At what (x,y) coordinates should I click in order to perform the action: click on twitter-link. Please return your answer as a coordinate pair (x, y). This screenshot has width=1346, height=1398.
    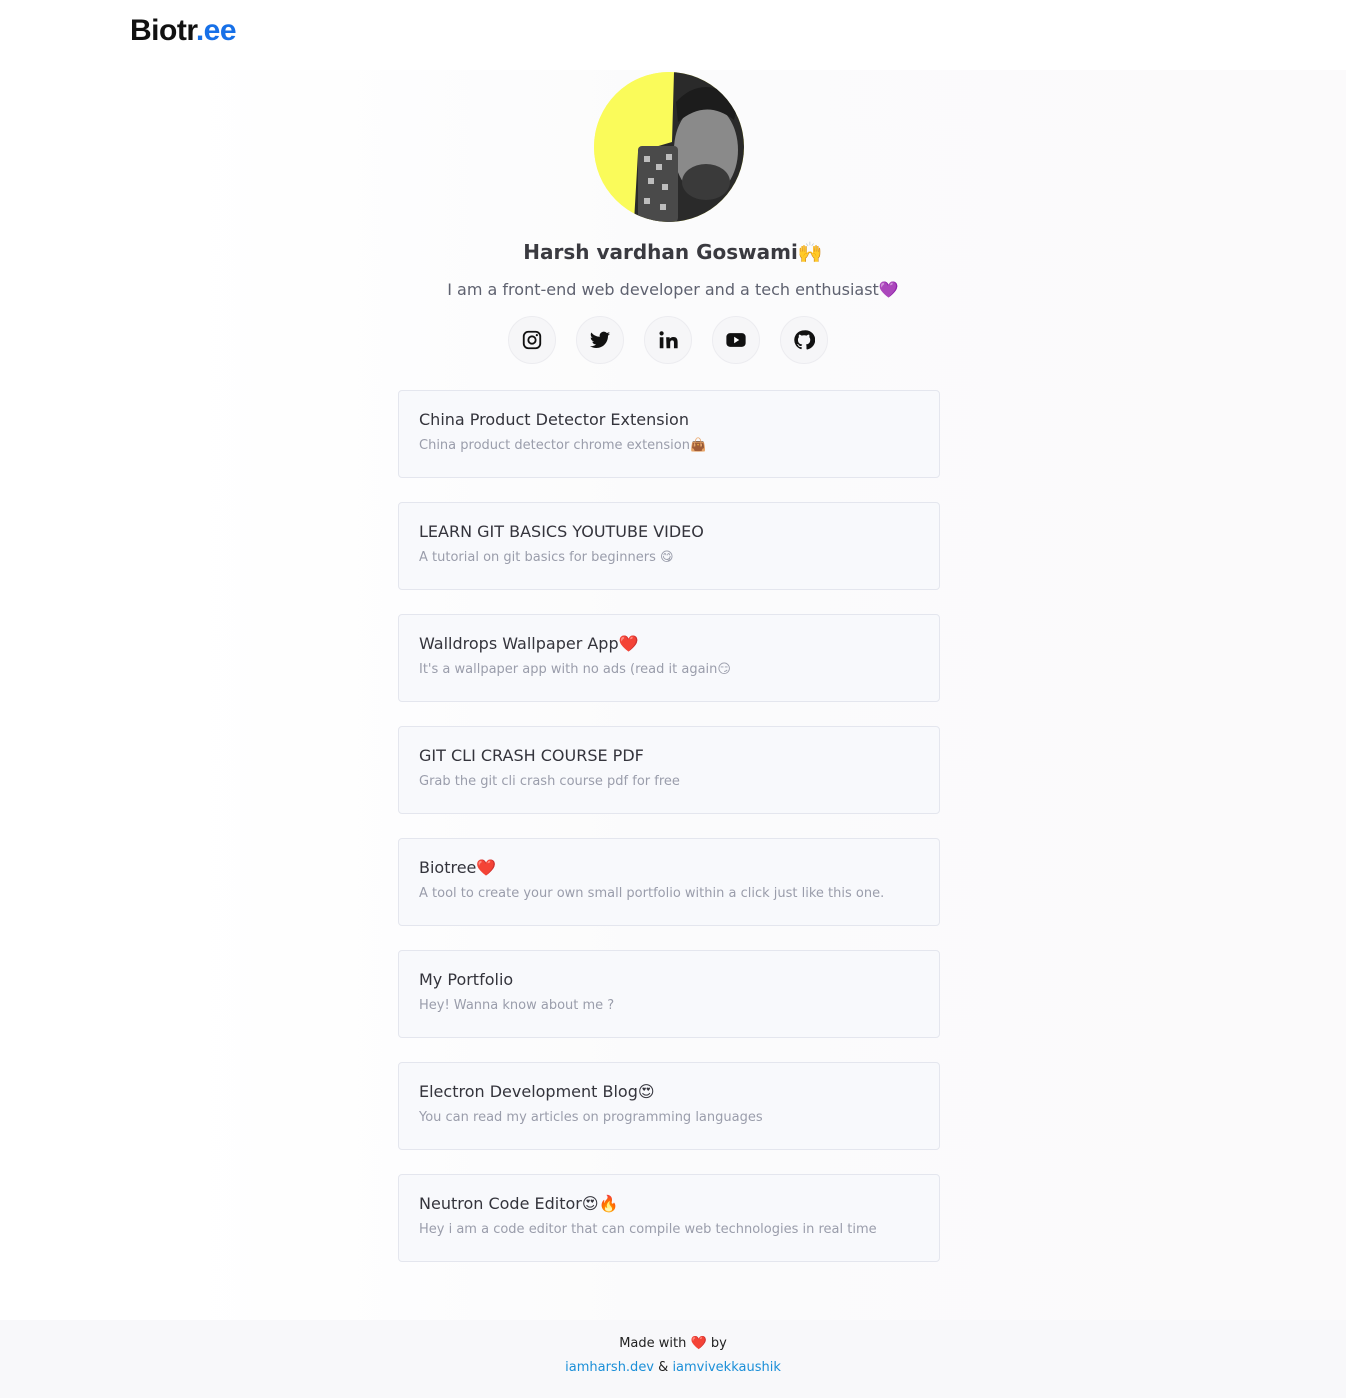
    Looking at the image, I should click on (600, 340).